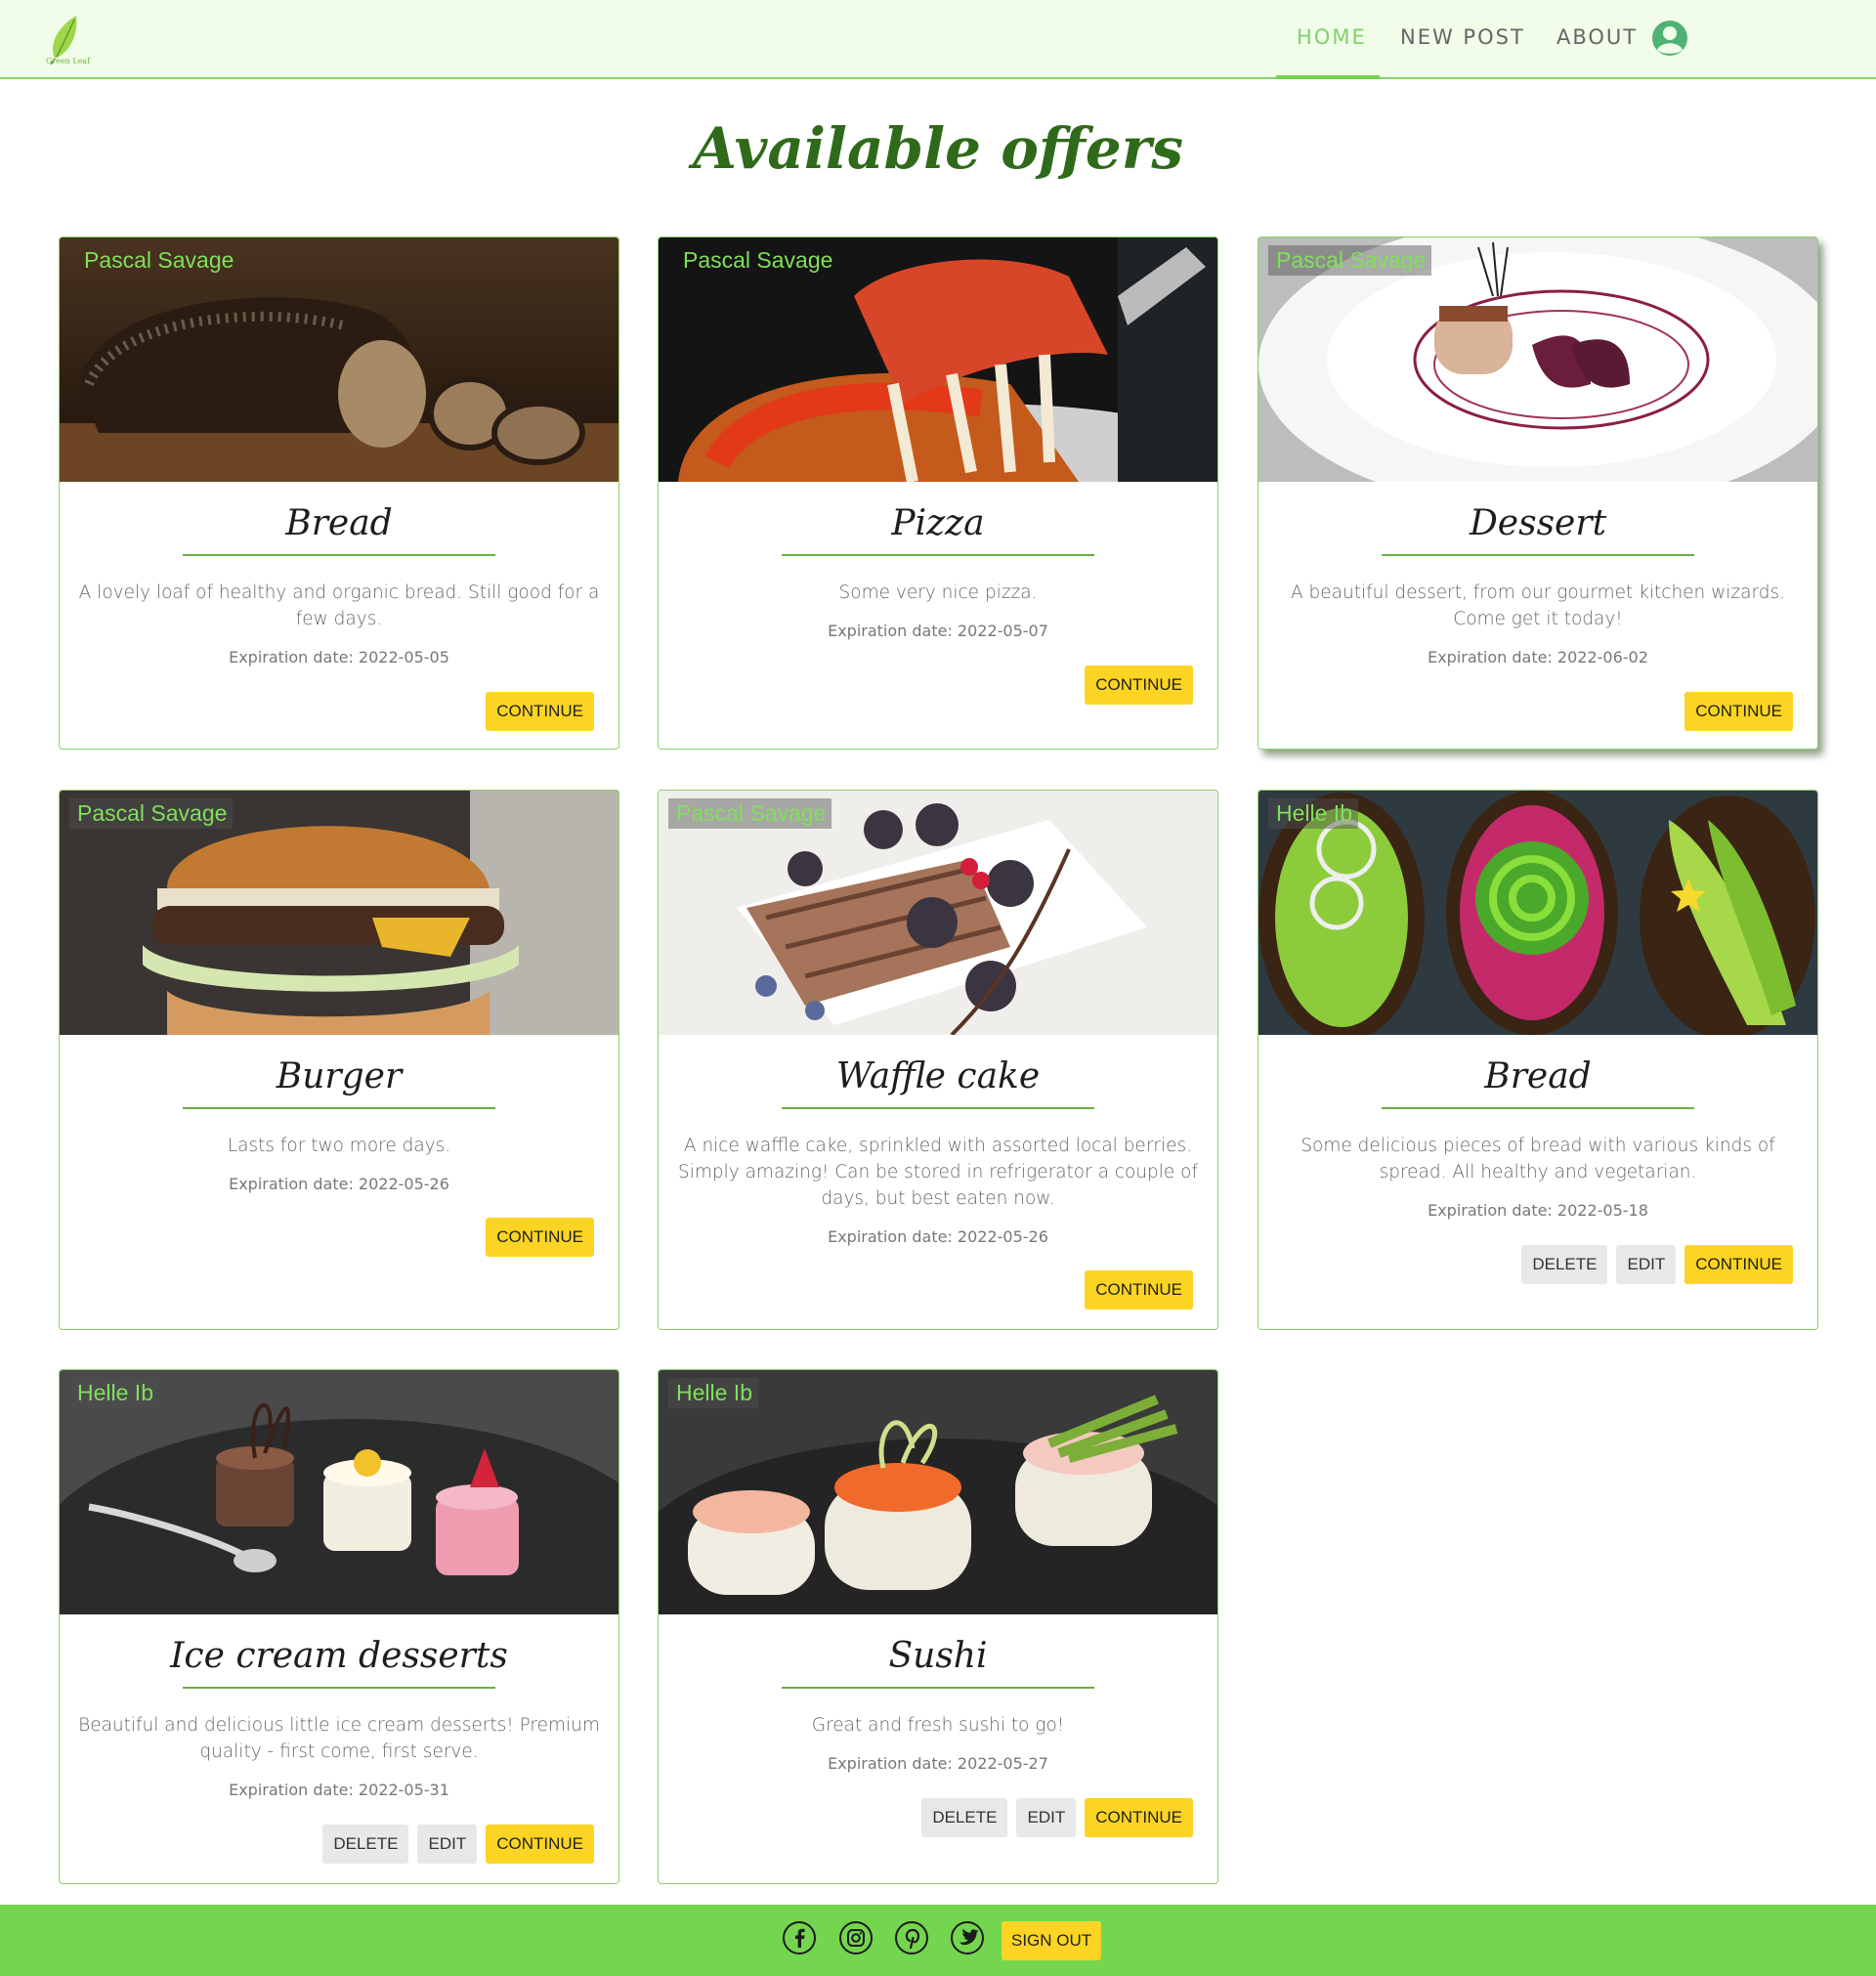 The width and height of the screenshot is (1876, 1976). I want to click on expiration-date: Expiration date: 2022-05-07, so click(938, 631).